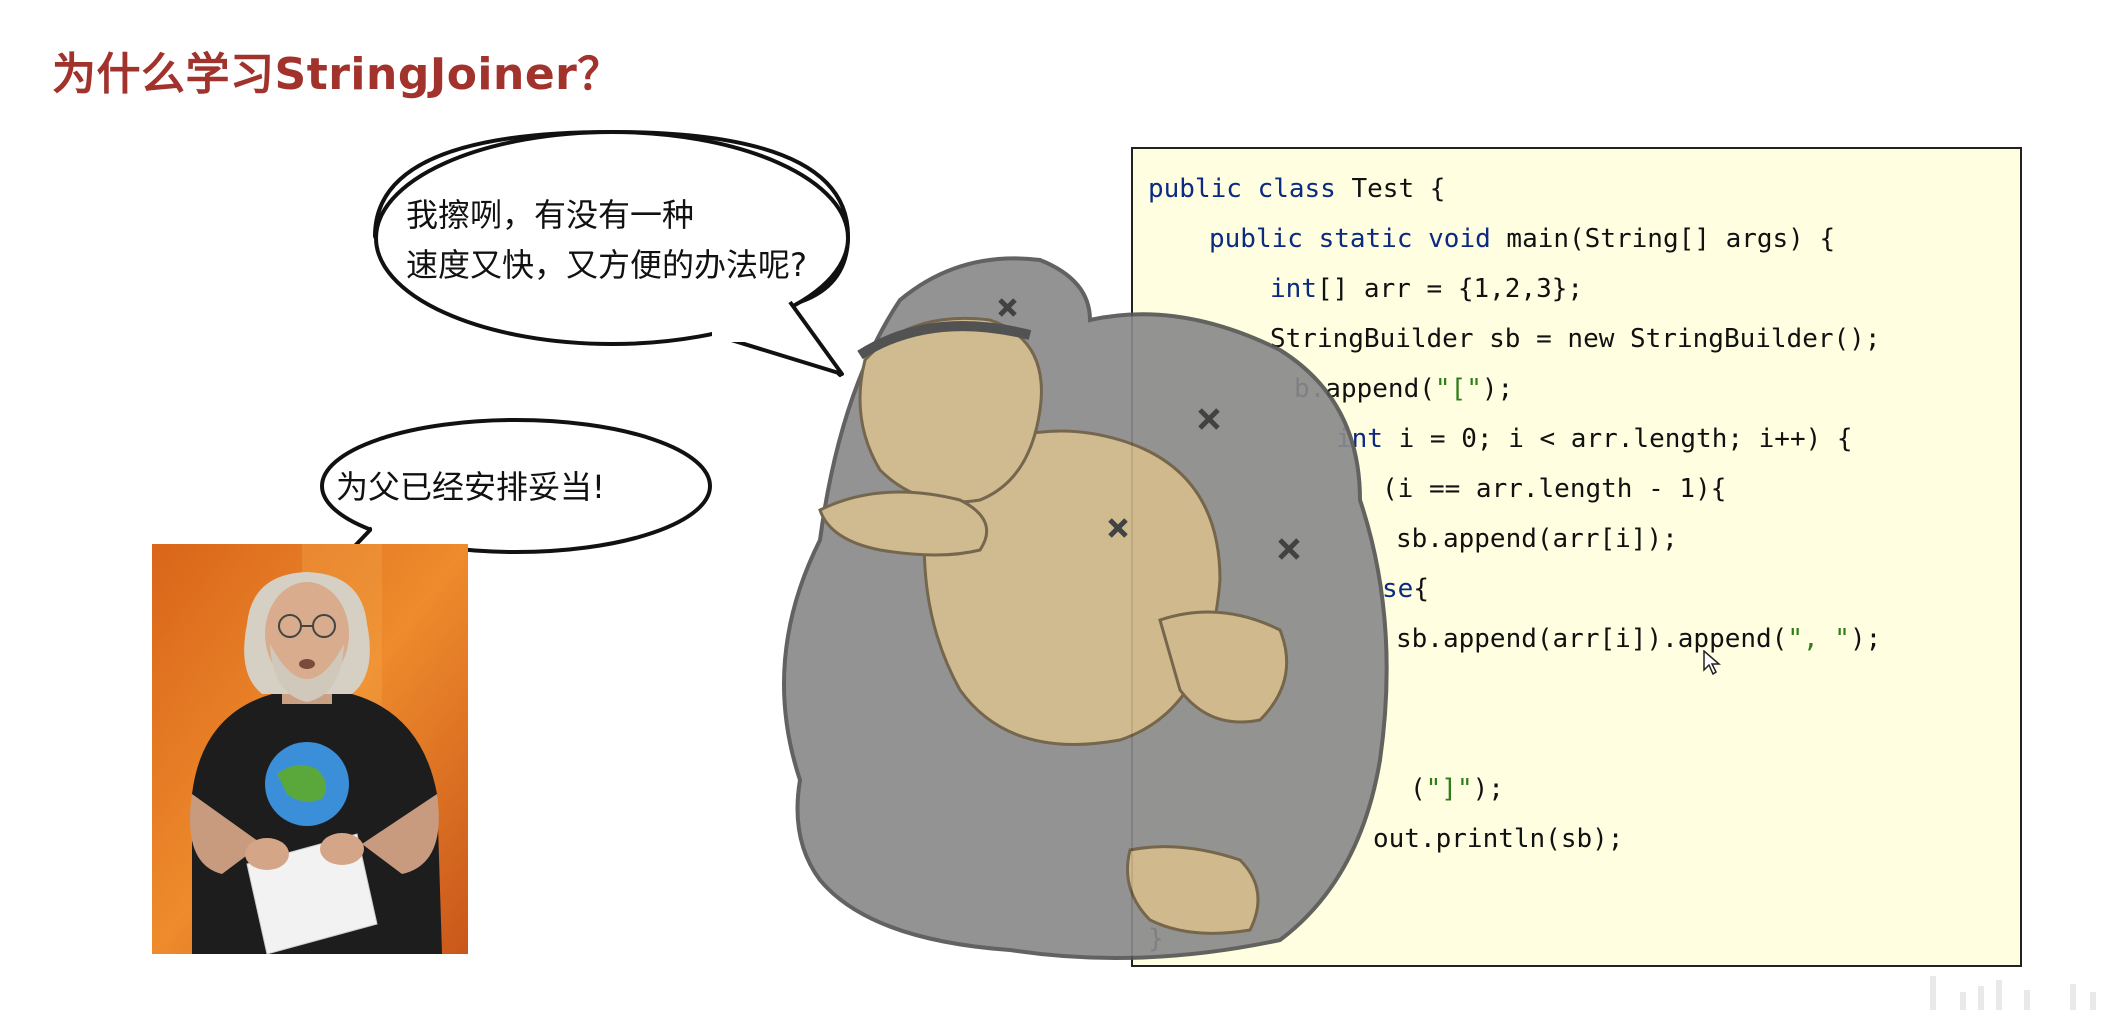 The width and height of the screenshot is (2128, 1012). Describe the element at coordinates (470, 487) in the screenshot. I see `bubble-bottom-text: 为父已经安排妥当!` at that location.